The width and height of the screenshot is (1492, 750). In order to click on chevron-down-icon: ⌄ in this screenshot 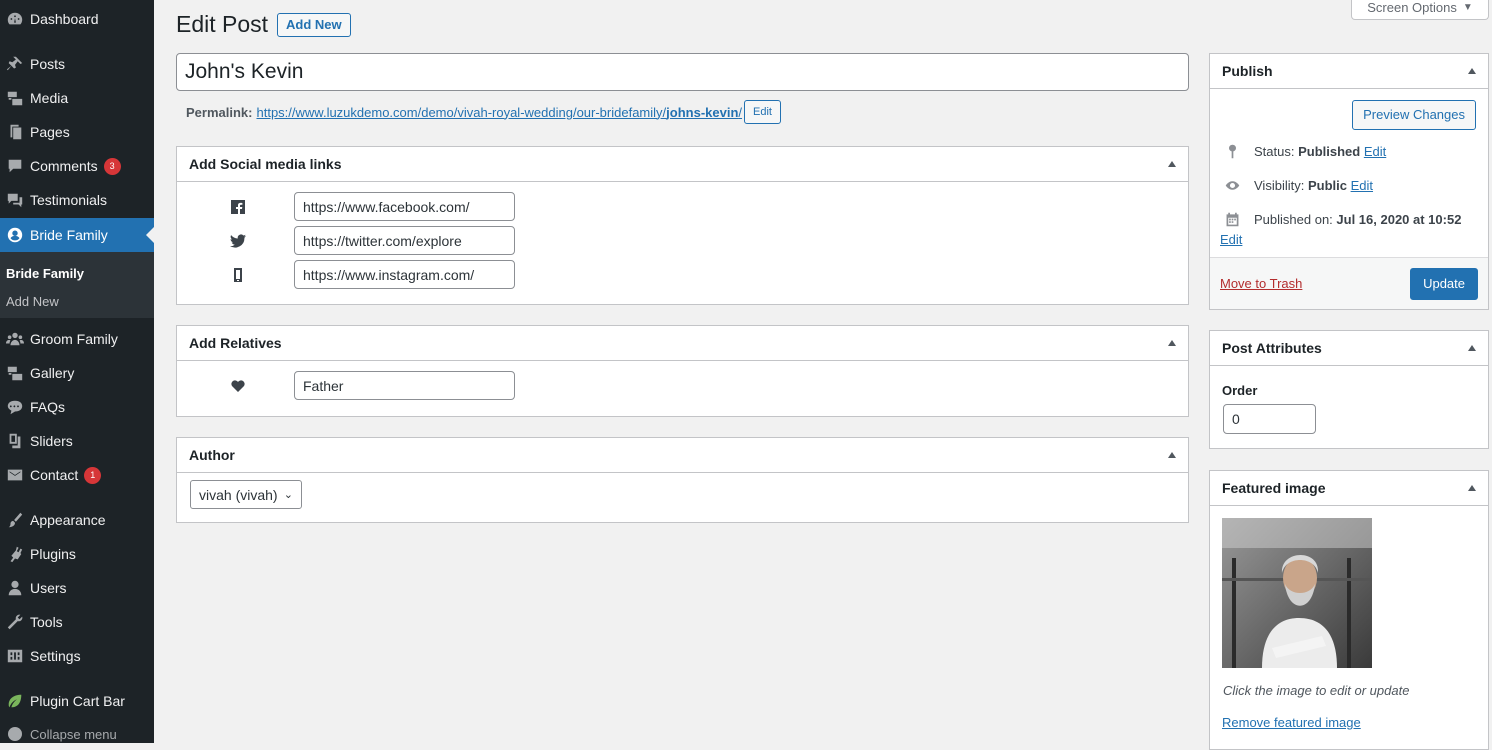, I will do `click(288, 495)`.